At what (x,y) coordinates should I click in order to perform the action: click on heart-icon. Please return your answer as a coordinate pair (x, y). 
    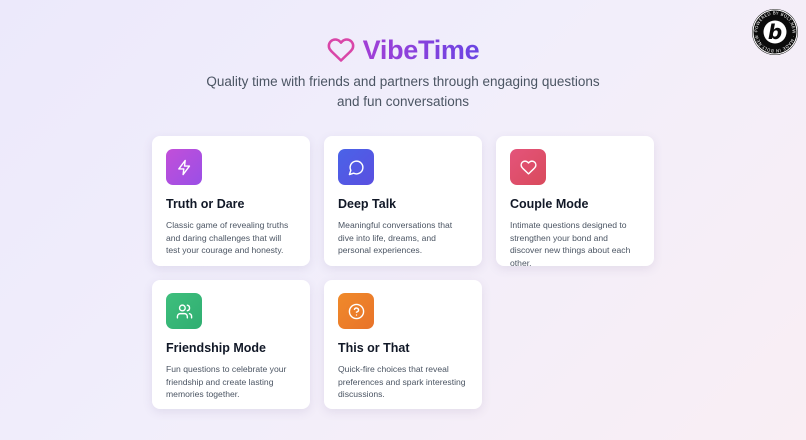
    Looking at the image, I should click on (528, 167).